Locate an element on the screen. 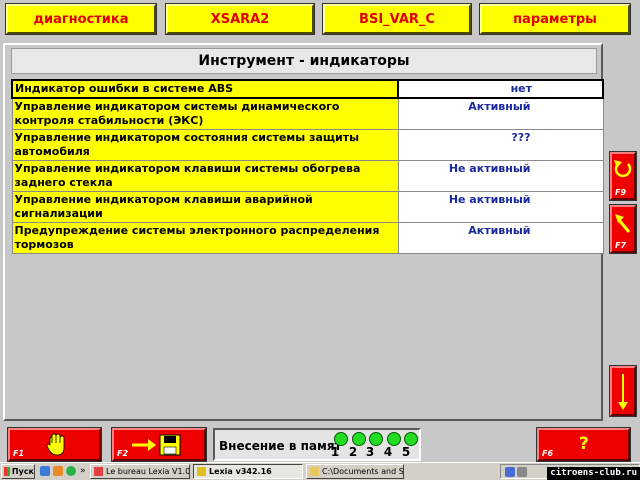 The image size is (640, 480). tab-ecu: BSI_VAR_C is located at coordinates (397, 19).